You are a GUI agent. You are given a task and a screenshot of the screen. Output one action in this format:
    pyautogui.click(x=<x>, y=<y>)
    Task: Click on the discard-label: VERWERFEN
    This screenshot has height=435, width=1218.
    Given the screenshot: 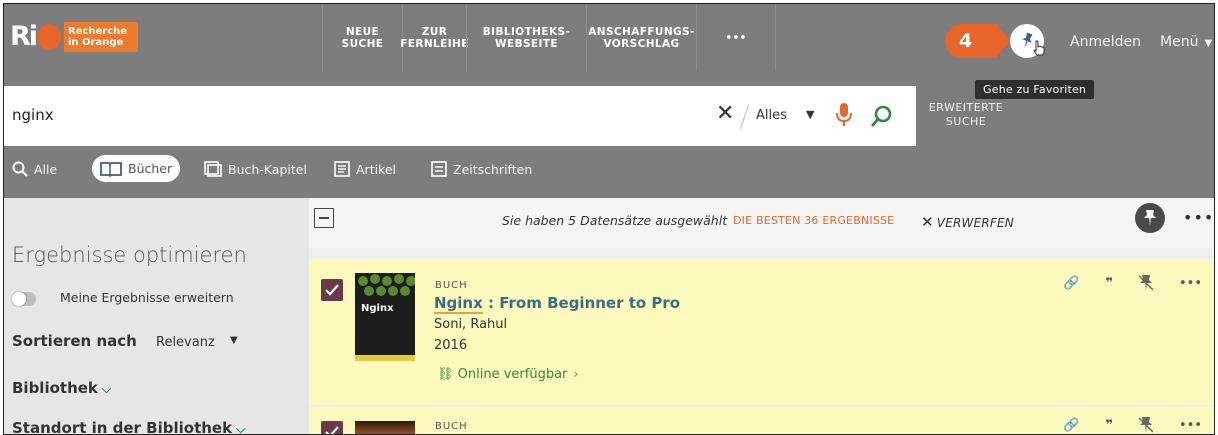 What is the action you would take?
    pyautogui.click(x=975, y=223)
    